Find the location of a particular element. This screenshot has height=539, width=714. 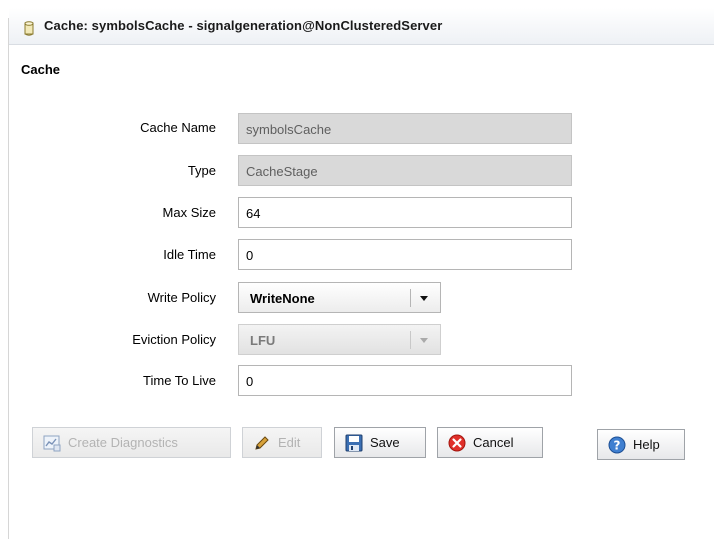

save-label: Save is located at coordinates (385, 442).